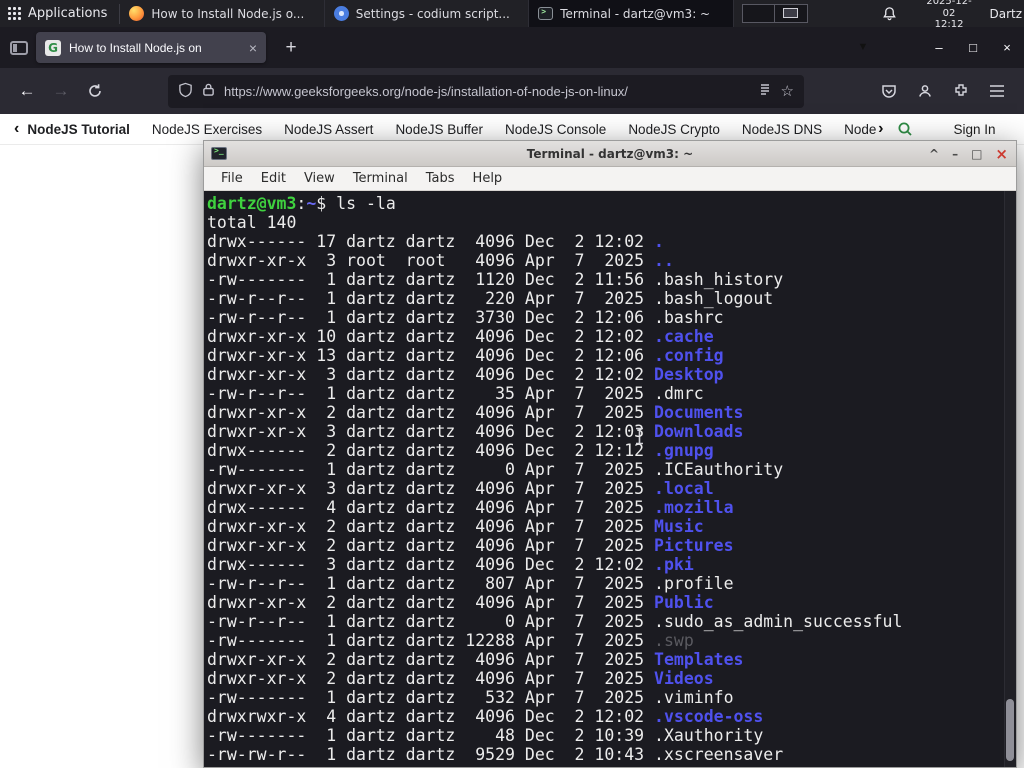 This screenshot has width=1024, height=768. Describe the element at coordinates (976, 154) in the screenshot. I see `terminal-maximize-button: □` at that location.